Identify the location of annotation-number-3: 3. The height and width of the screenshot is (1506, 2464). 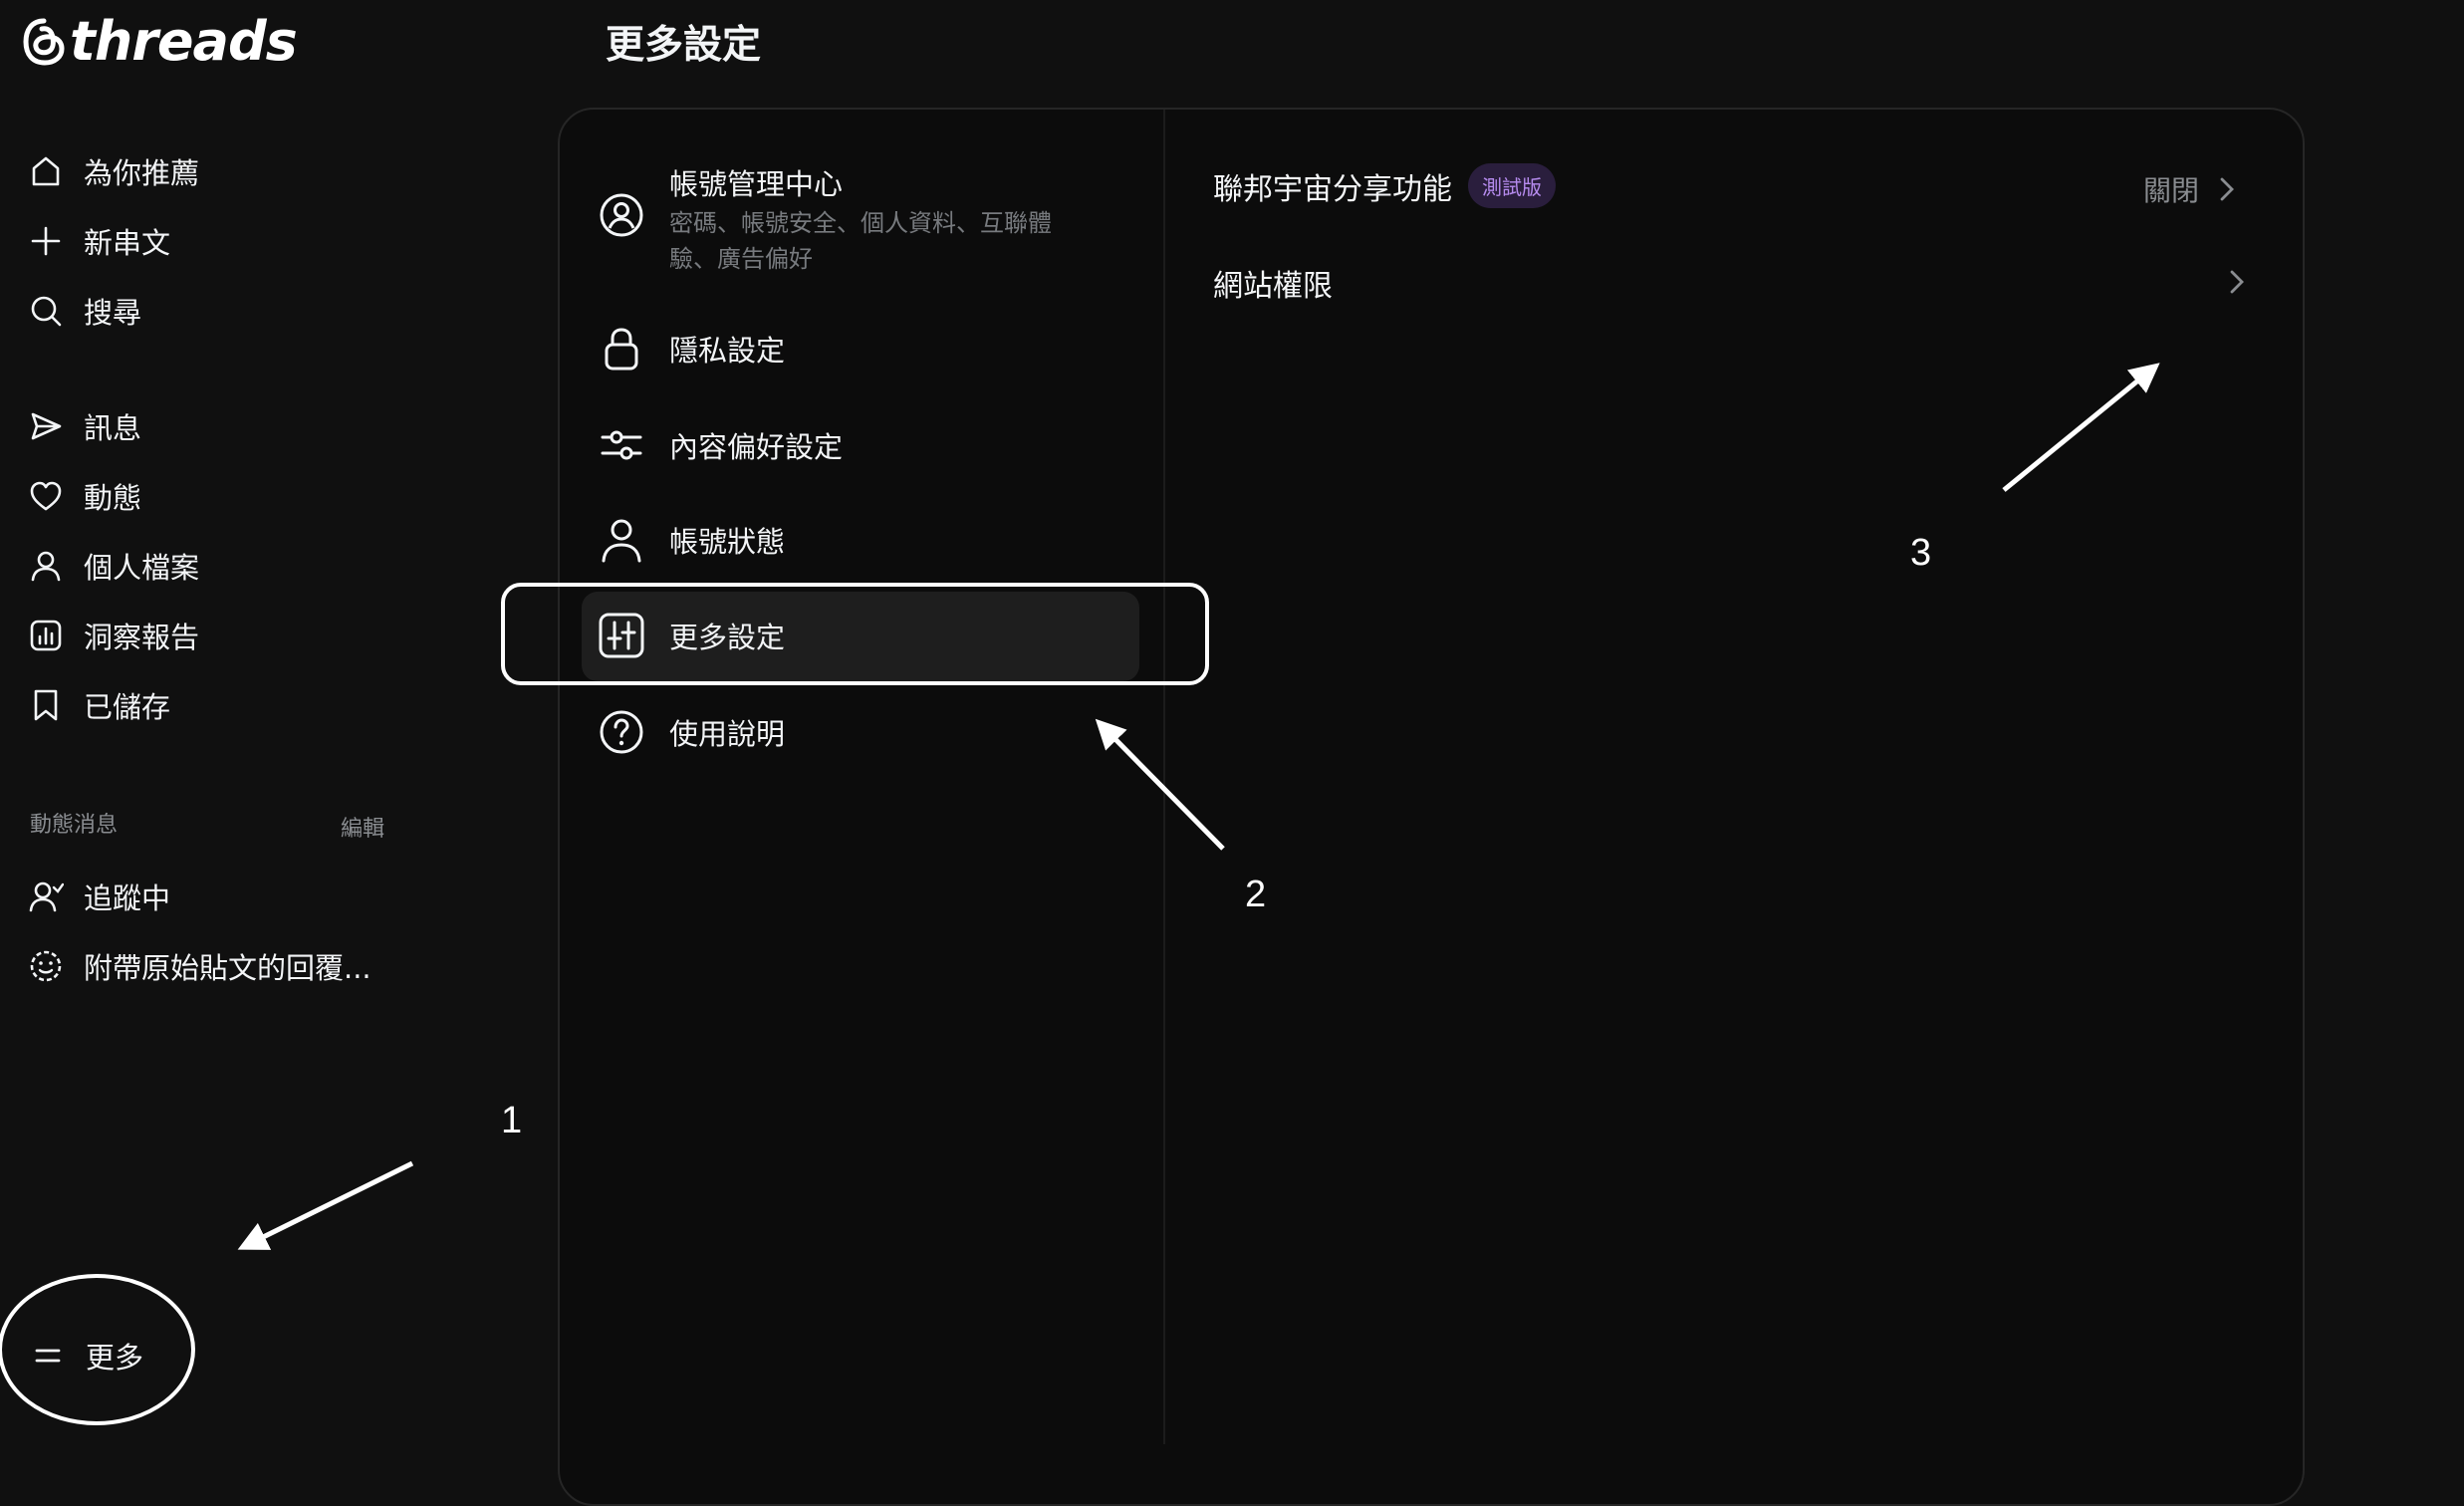
(1921, 553).